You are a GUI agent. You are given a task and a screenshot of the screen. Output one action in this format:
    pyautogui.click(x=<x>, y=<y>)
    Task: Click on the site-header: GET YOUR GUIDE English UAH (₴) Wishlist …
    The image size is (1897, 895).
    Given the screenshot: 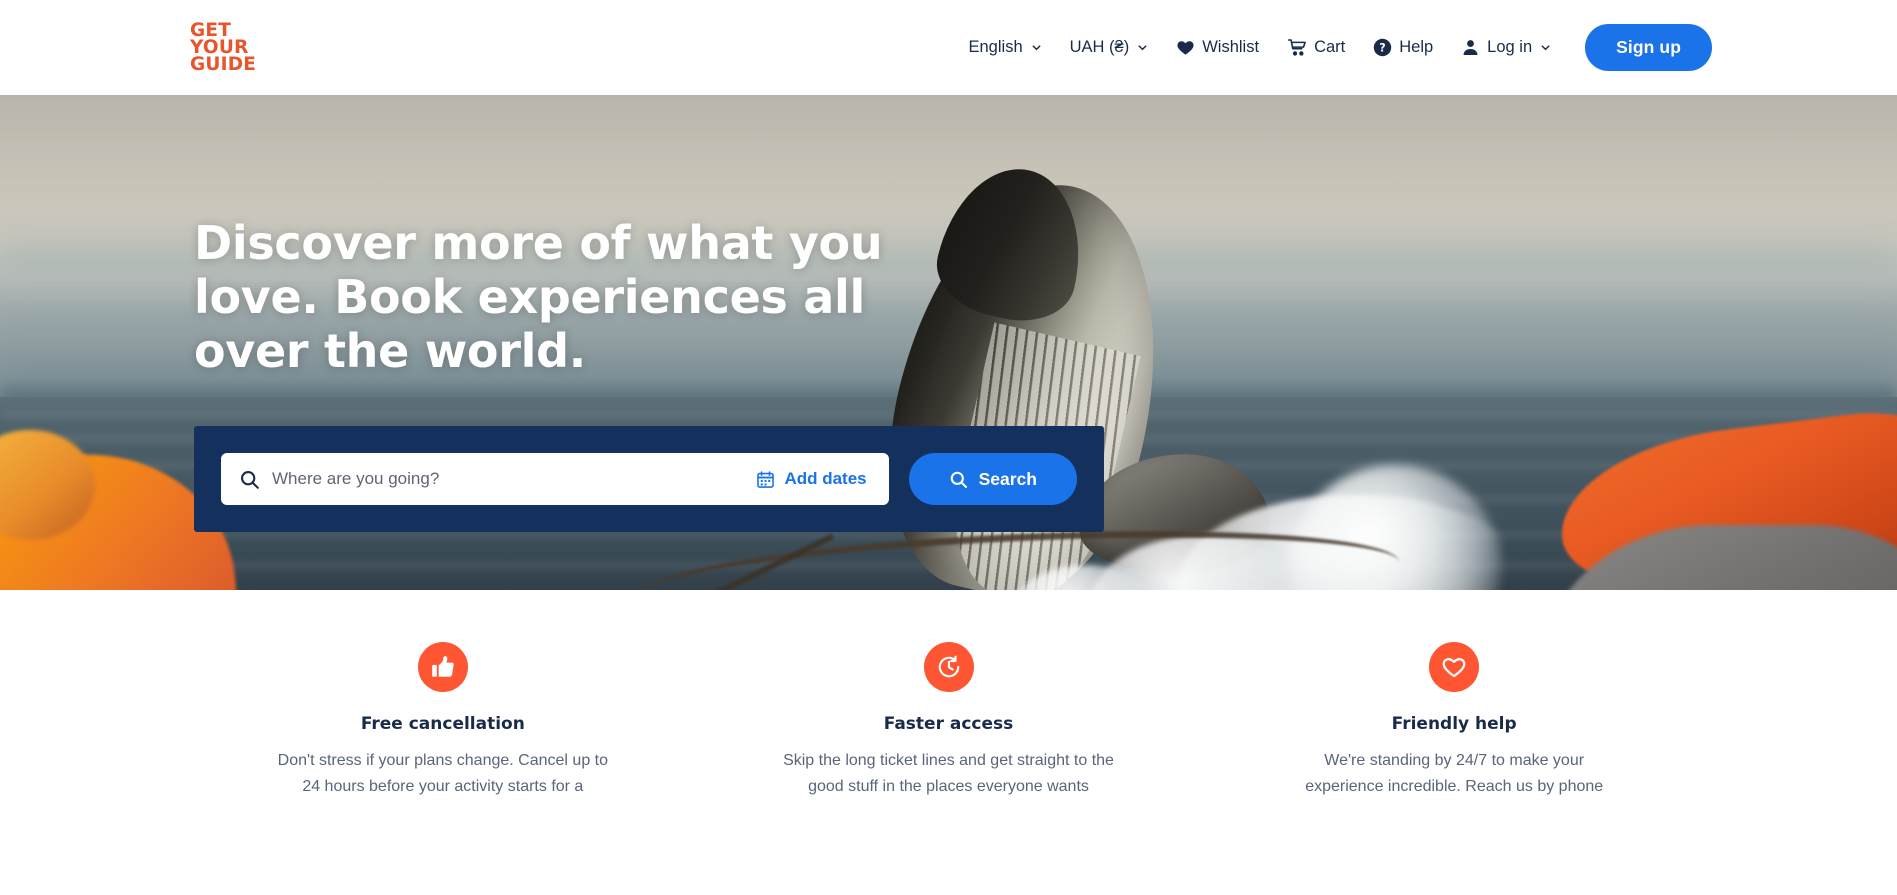 What is the action you would take?
    pyautogui.click(x=948, y=47)
    